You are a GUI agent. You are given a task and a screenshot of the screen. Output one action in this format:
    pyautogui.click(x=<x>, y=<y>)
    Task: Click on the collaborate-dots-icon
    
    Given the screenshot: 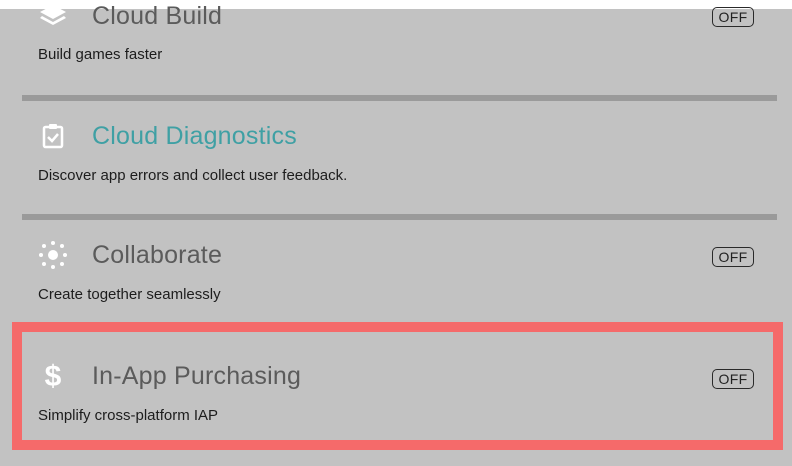 What is the action you would take?
    pyautogui.click(x=53, y=255)
    